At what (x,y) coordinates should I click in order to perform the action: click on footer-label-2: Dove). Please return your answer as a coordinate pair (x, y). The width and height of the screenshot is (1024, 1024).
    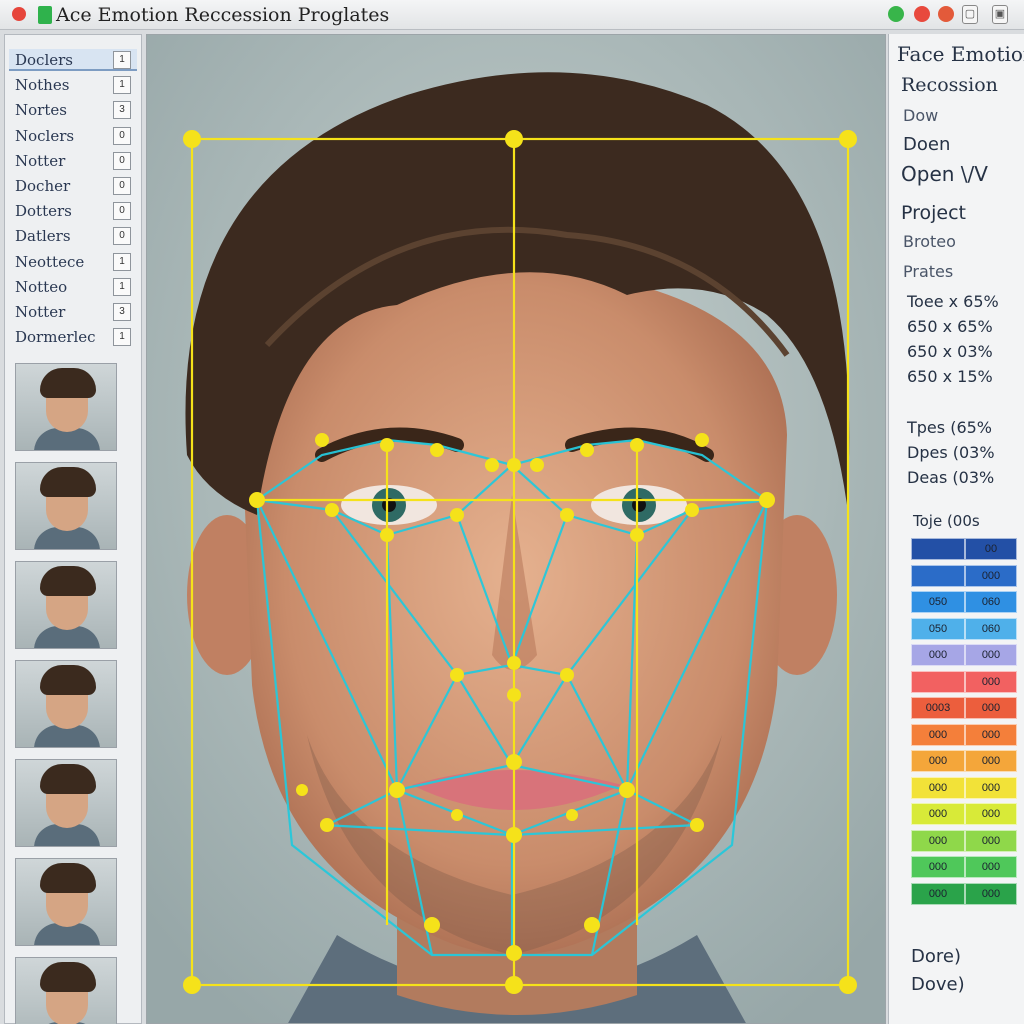
    Looking at the image, I should click on (938, 984).